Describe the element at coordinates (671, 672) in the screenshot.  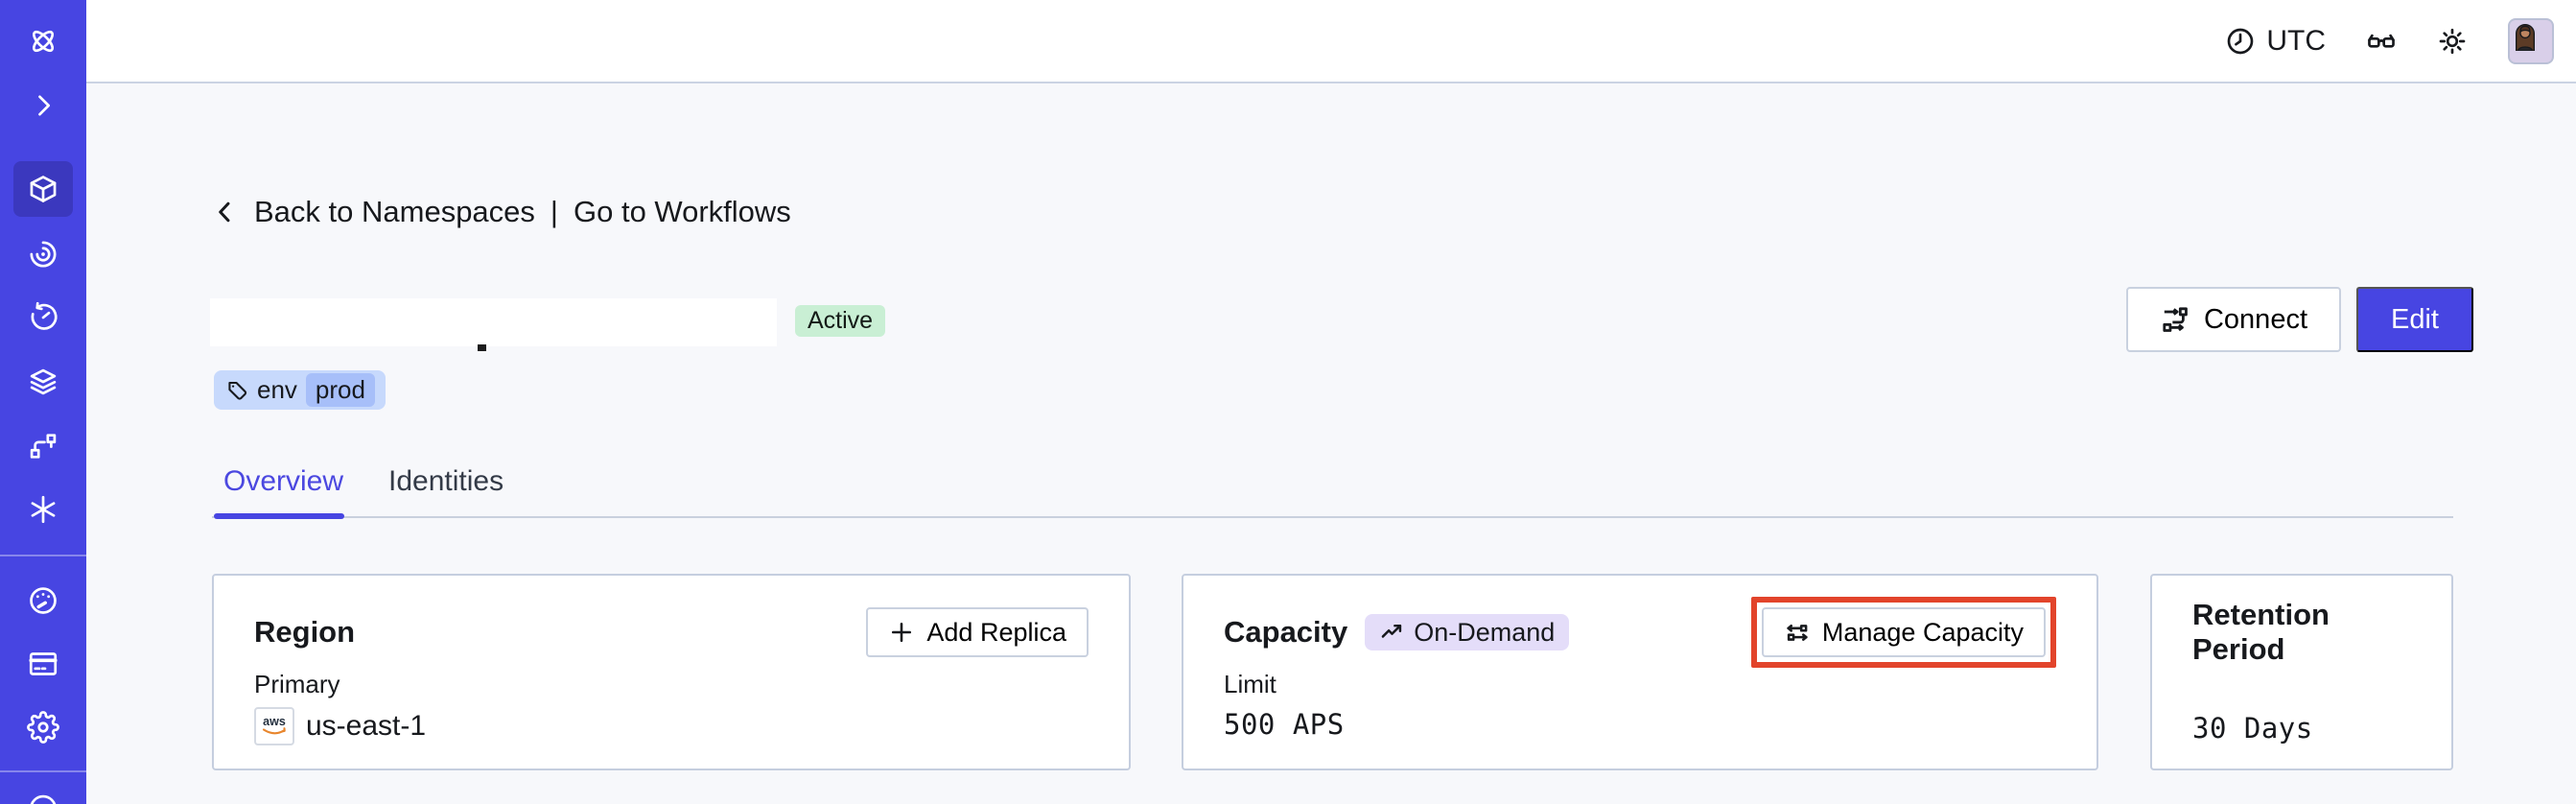
I see `region-card: Region Add Replica Primary aws us-east-1` at that location.